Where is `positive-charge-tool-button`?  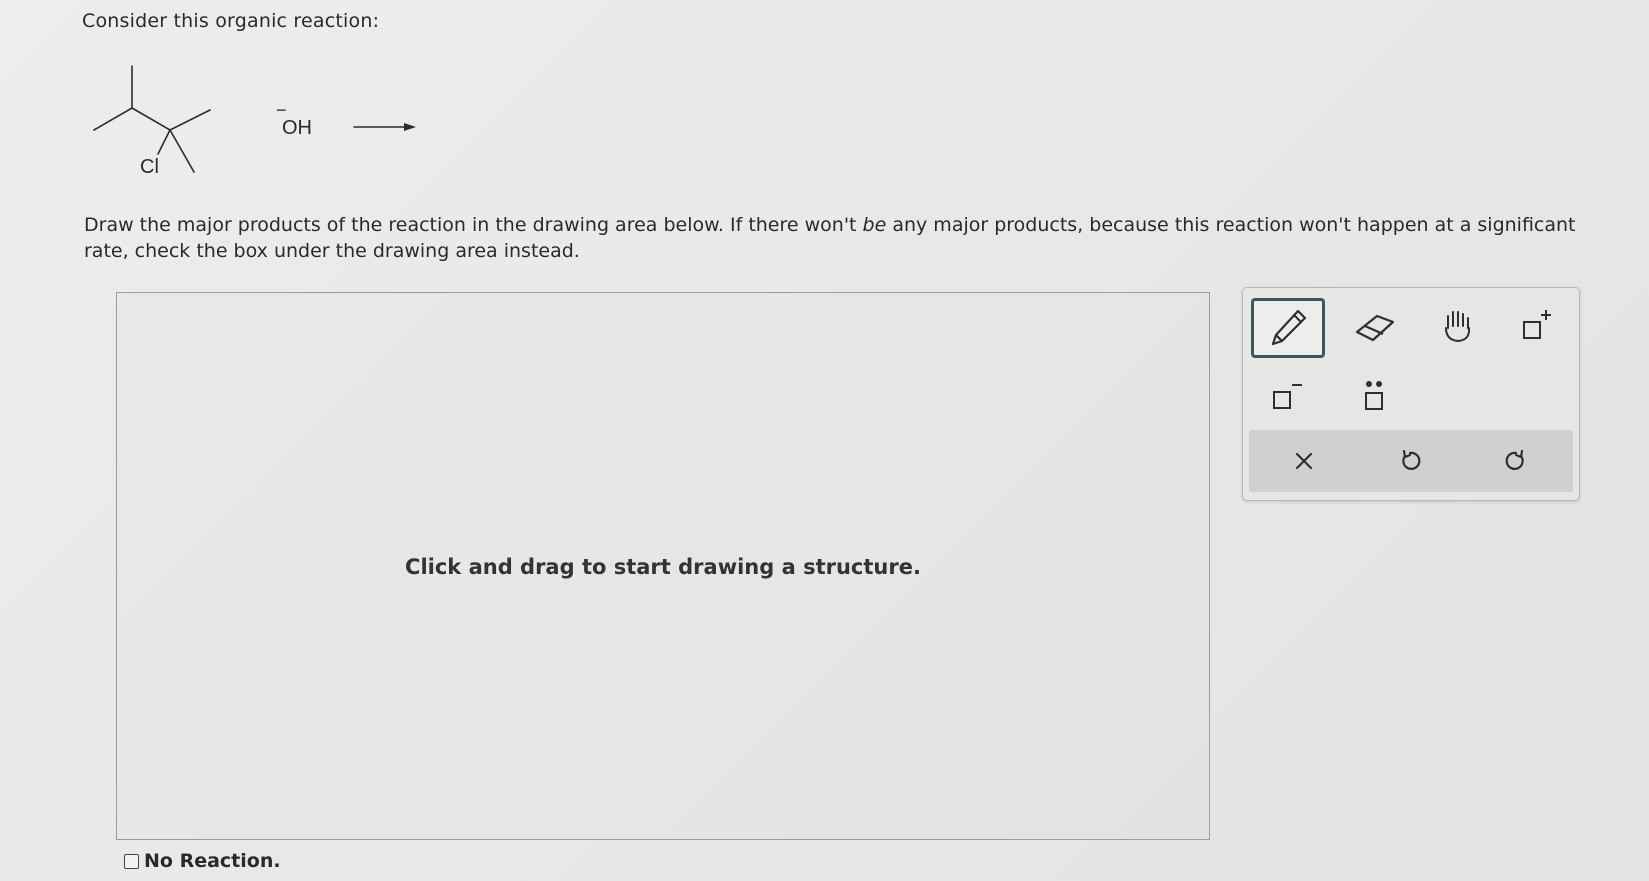
positive-charge-tool-button is located at coordinates (1536, 326).